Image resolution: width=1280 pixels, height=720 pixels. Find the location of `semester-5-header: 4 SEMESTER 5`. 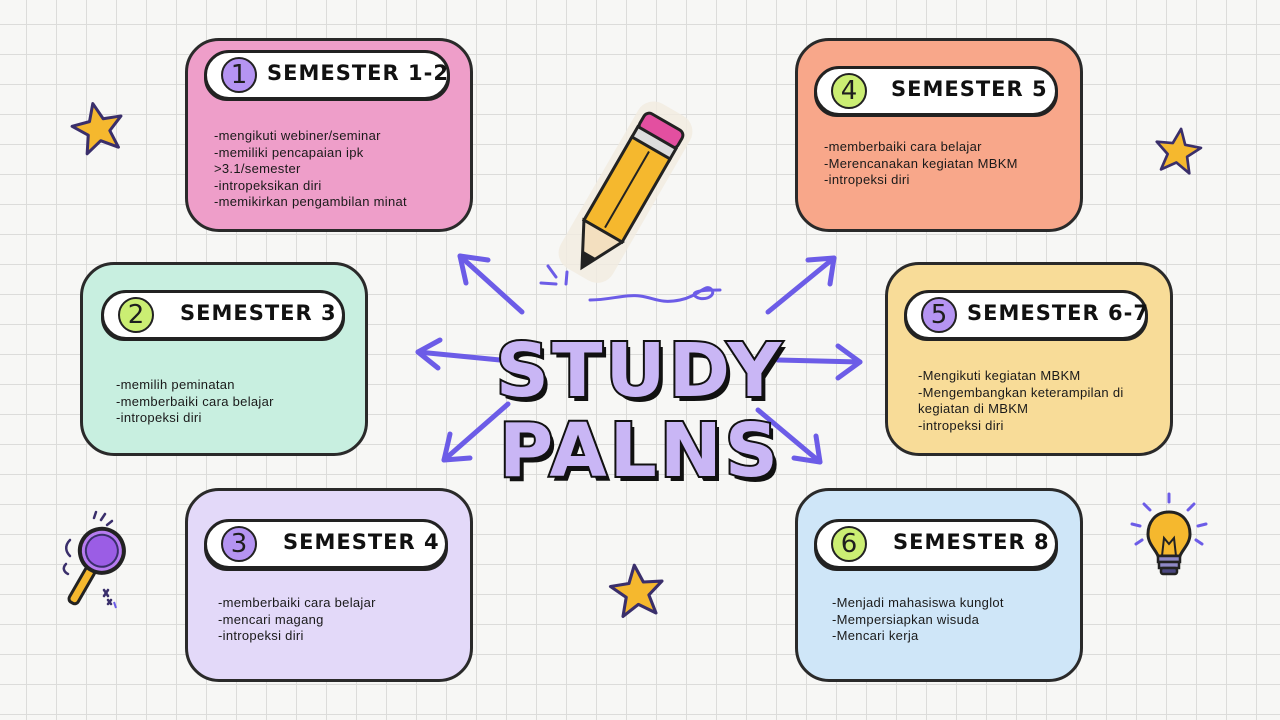

semester-5-header: 4 SEMESTER 5 is located at coordinates (936, 91).